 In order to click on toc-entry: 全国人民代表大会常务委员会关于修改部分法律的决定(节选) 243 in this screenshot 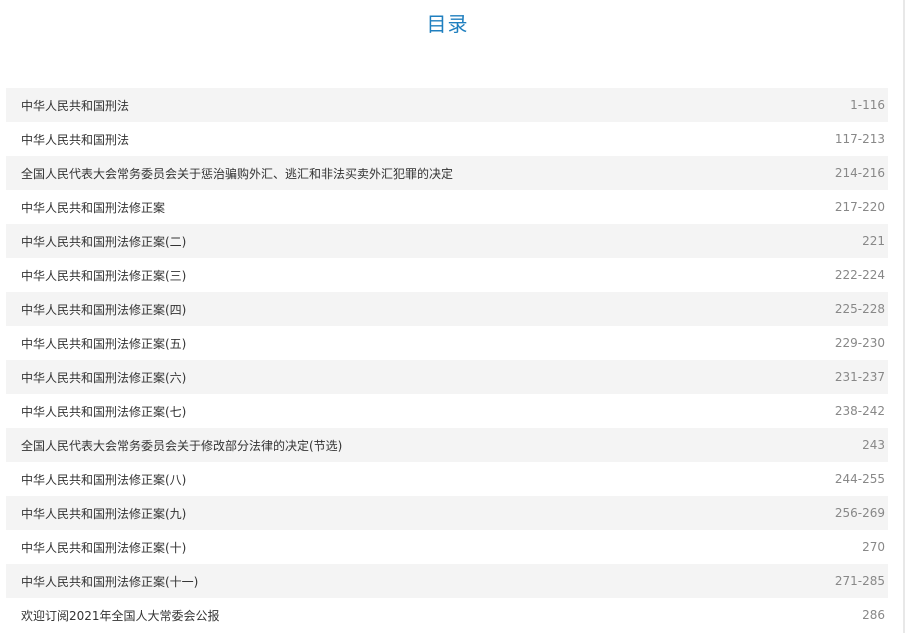, I will do `click(447, 445)`.